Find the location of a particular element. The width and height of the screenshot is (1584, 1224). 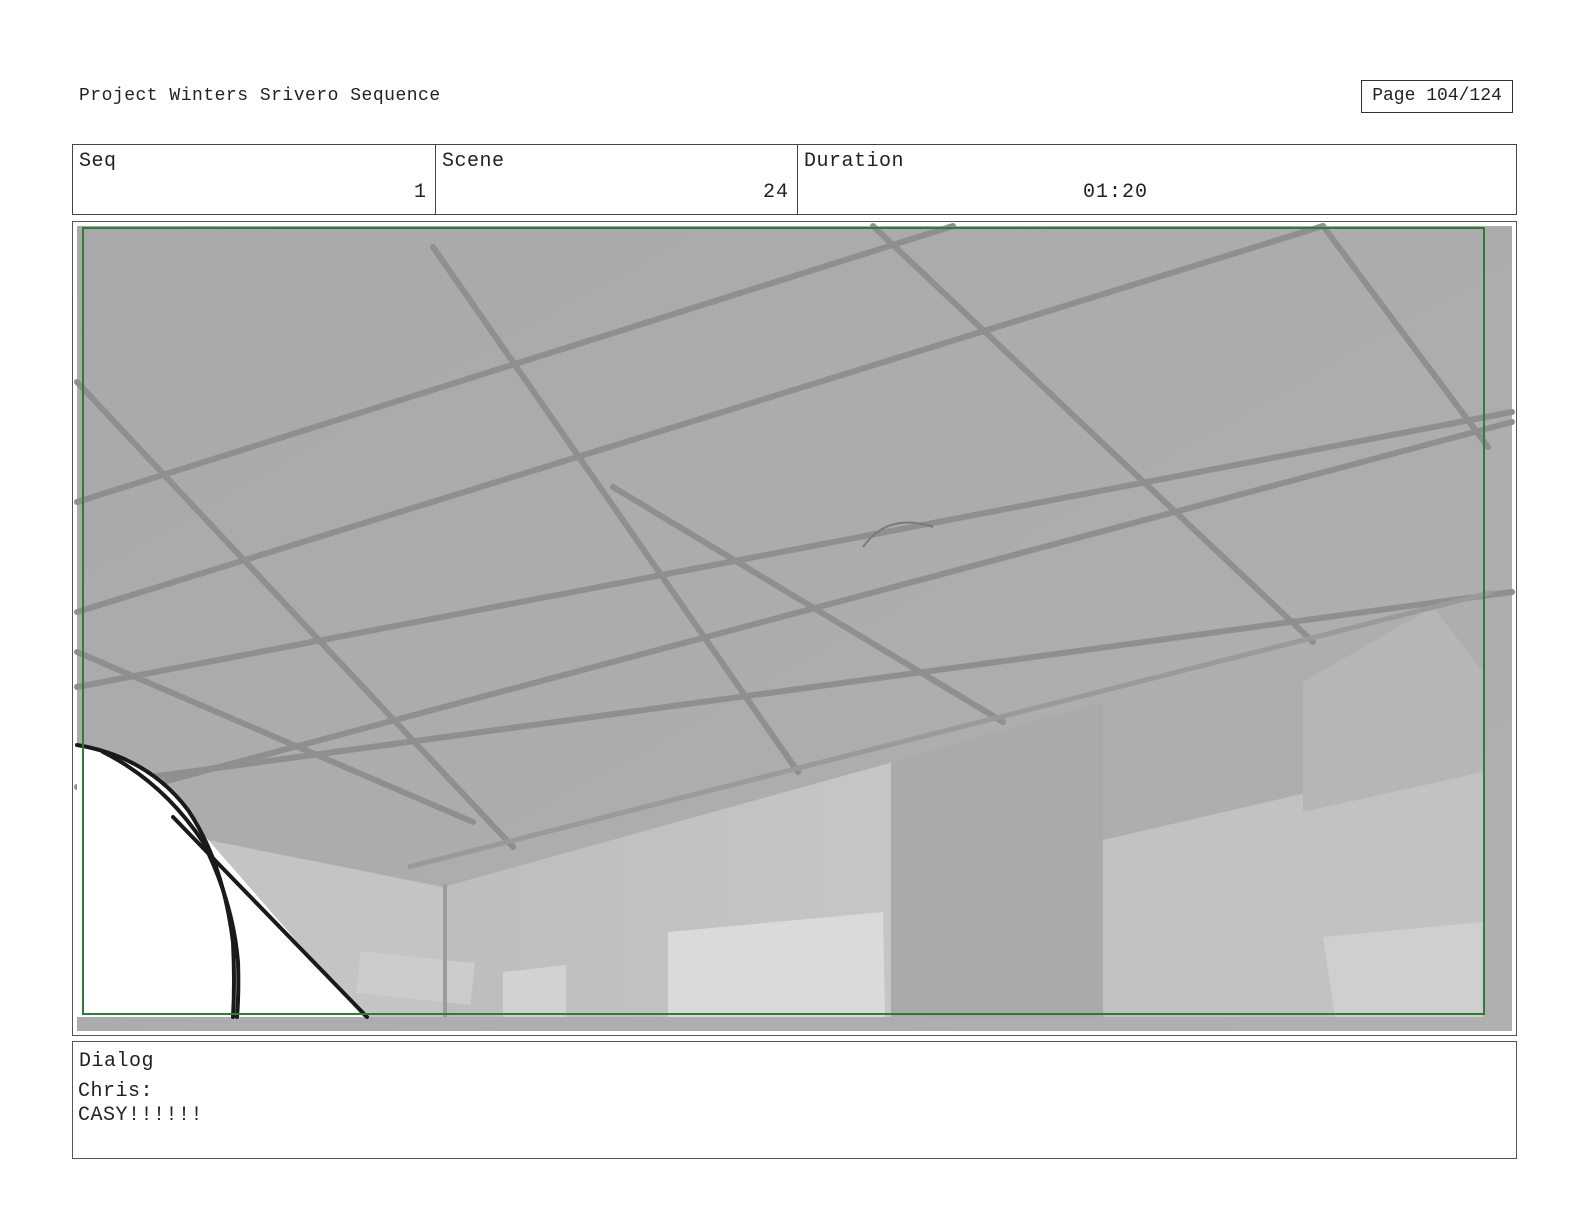

duration-label: Duration is located at coordinates (854, 161).